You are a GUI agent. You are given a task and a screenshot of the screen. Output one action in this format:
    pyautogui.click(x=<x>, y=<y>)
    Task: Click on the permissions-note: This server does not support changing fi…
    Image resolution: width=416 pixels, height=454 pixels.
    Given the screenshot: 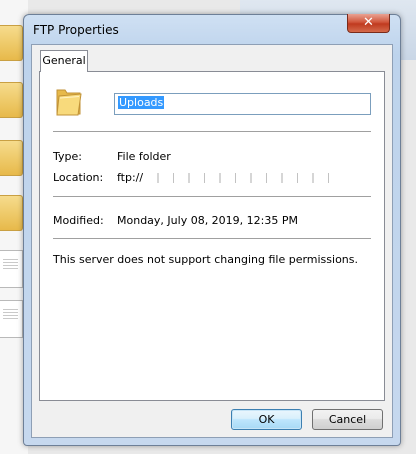 What is the action you would take?
    pyautogui.click(x=206, y=259)
    